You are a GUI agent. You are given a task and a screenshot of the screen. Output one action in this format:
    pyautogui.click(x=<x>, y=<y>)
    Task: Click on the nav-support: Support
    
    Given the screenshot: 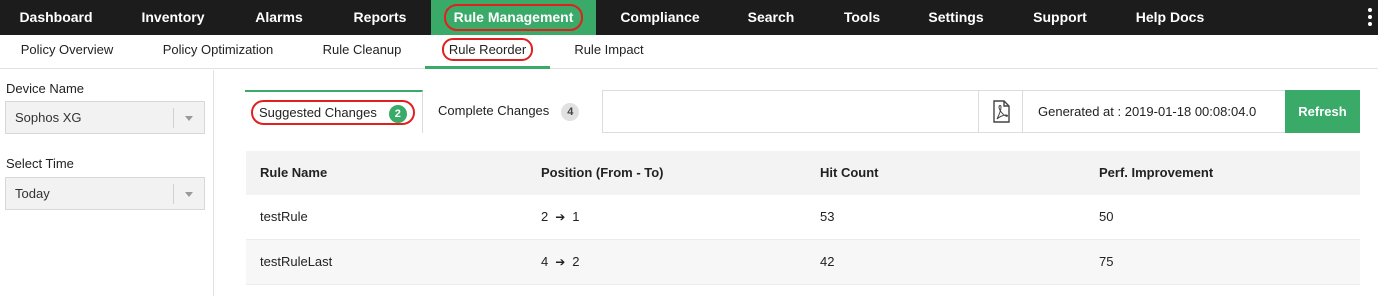 What is the action you would take?
    pyautogui.click(x=1060, y=17)
    